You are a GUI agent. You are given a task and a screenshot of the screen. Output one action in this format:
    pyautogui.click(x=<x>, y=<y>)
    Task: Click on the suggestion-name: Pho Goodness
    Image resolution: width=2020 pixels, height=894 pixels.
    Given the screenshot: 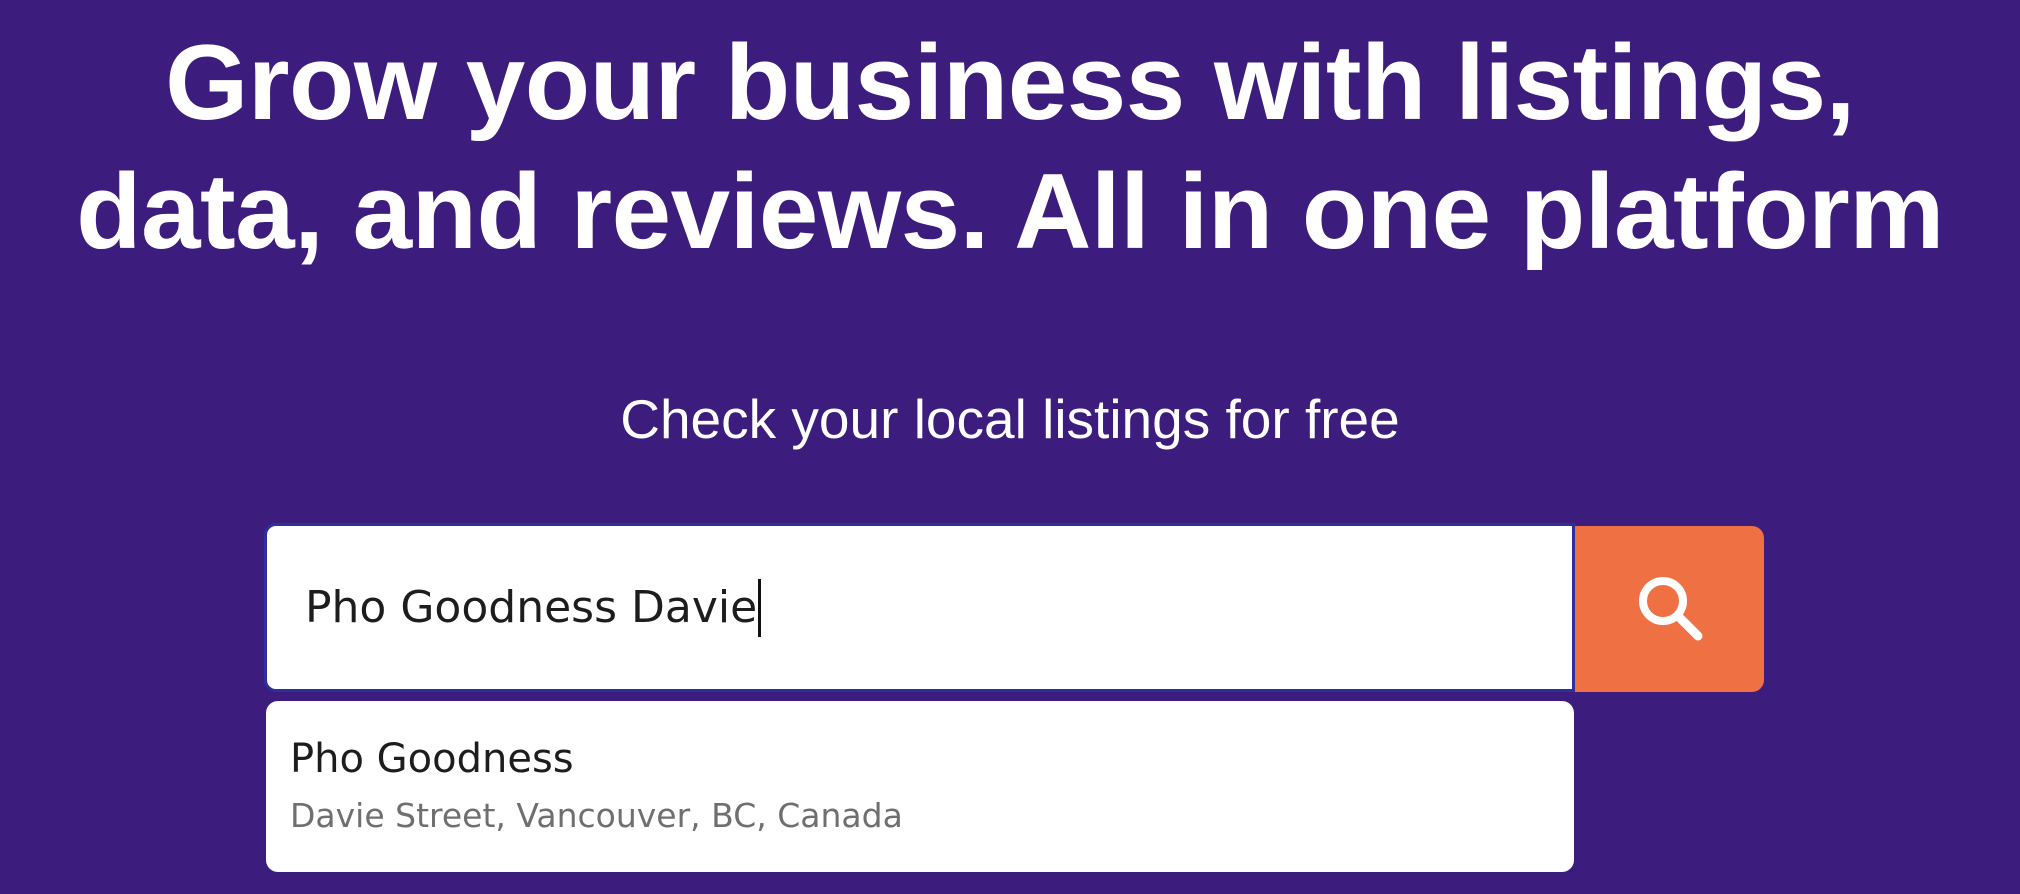 What is the action you would take?
    pyautogui.click(x=432, y=759)
    